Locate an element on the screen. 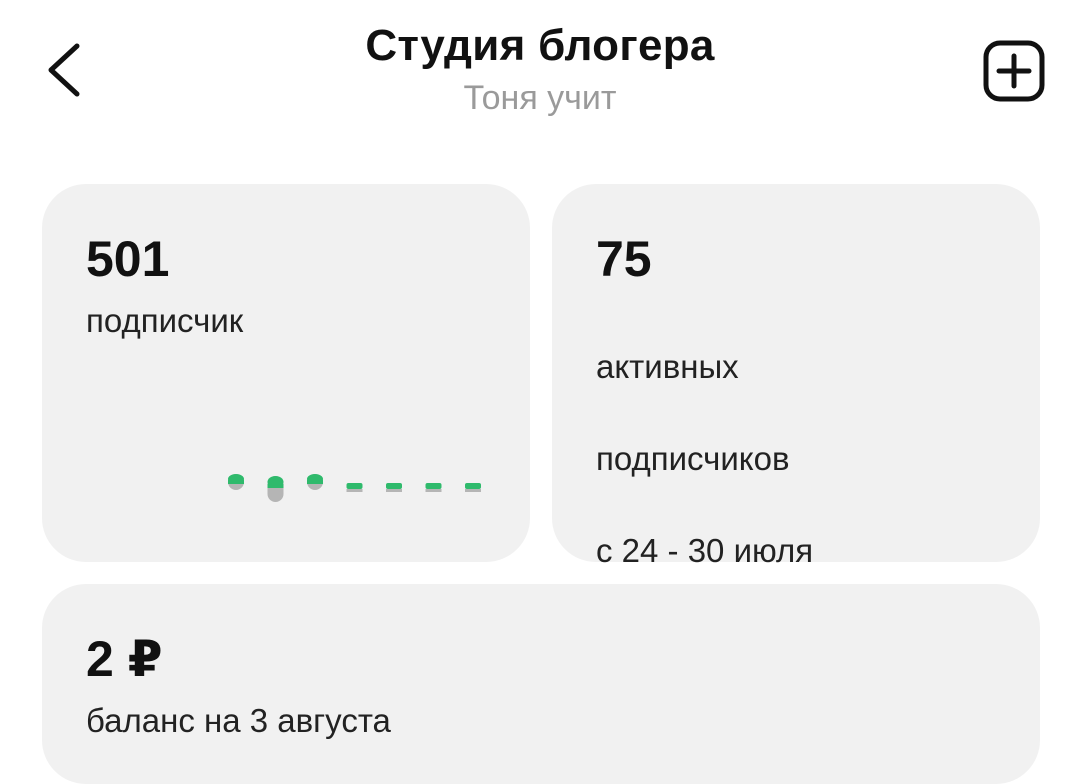 The height and width of the screenshot is (784, 1080). subscribers-count: 501 is located at coordinates (128, 259).